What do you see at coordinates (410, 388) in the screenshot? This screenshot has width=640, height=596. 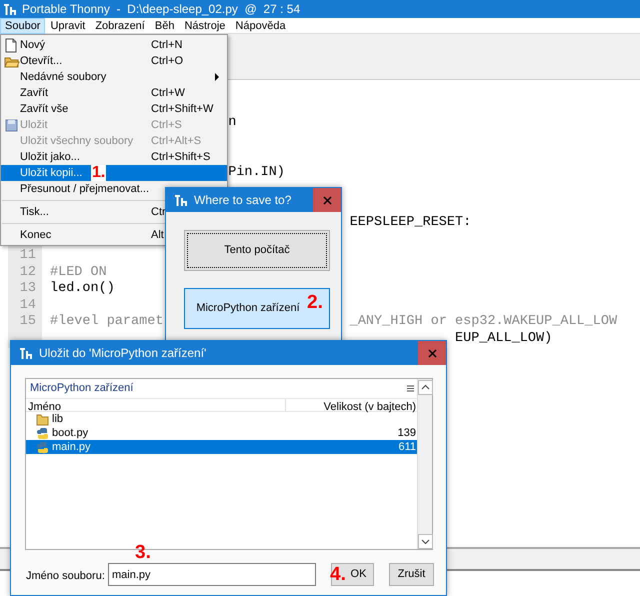 I see `menu-icon` at bounding box center [410, 388].